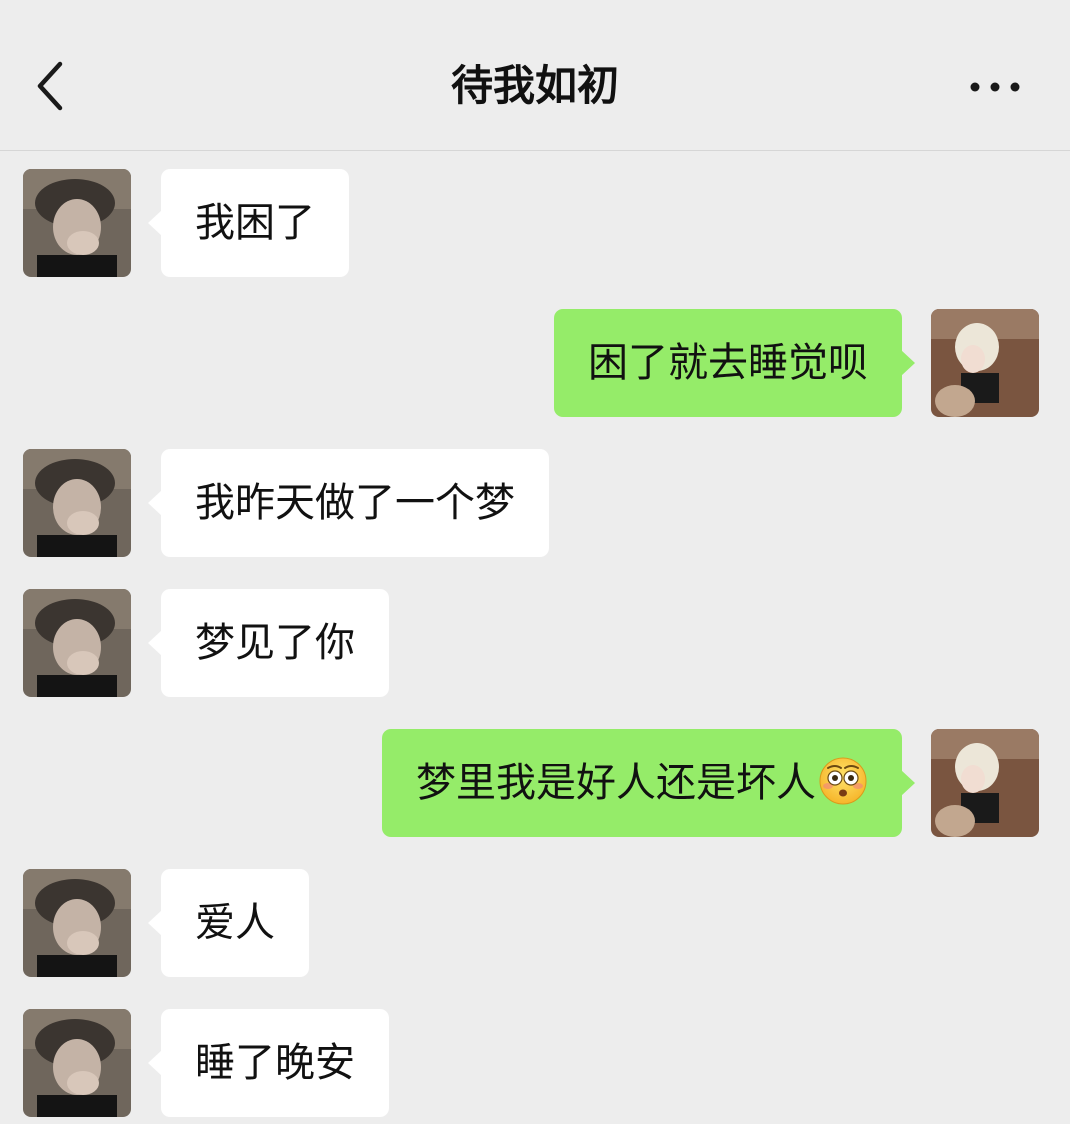 This screenshot has width=1070, height=1124. Describe the element at coordinates (535, 354) in the screenshot. I see `message-row-outgoing: 困了就去睡觉呗` at that location.